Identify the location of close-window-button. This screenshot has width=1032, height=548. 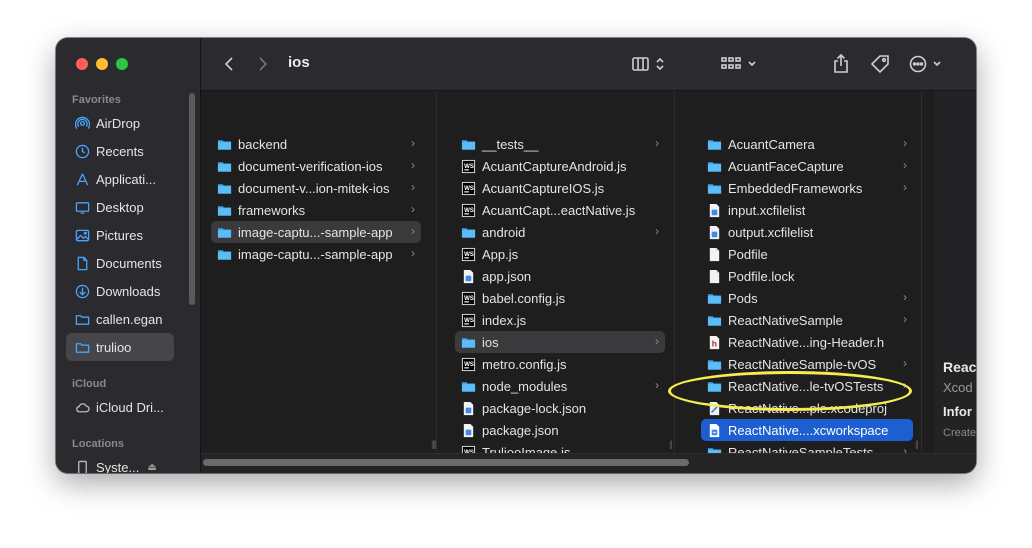
(82, 64).